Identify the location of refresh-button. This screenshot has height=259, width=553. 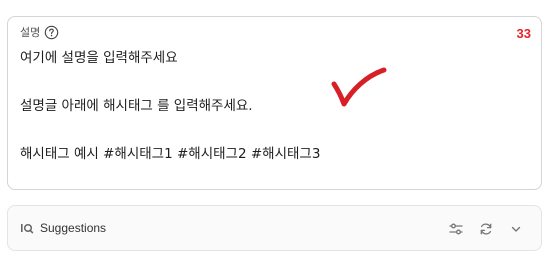
(486, 229).